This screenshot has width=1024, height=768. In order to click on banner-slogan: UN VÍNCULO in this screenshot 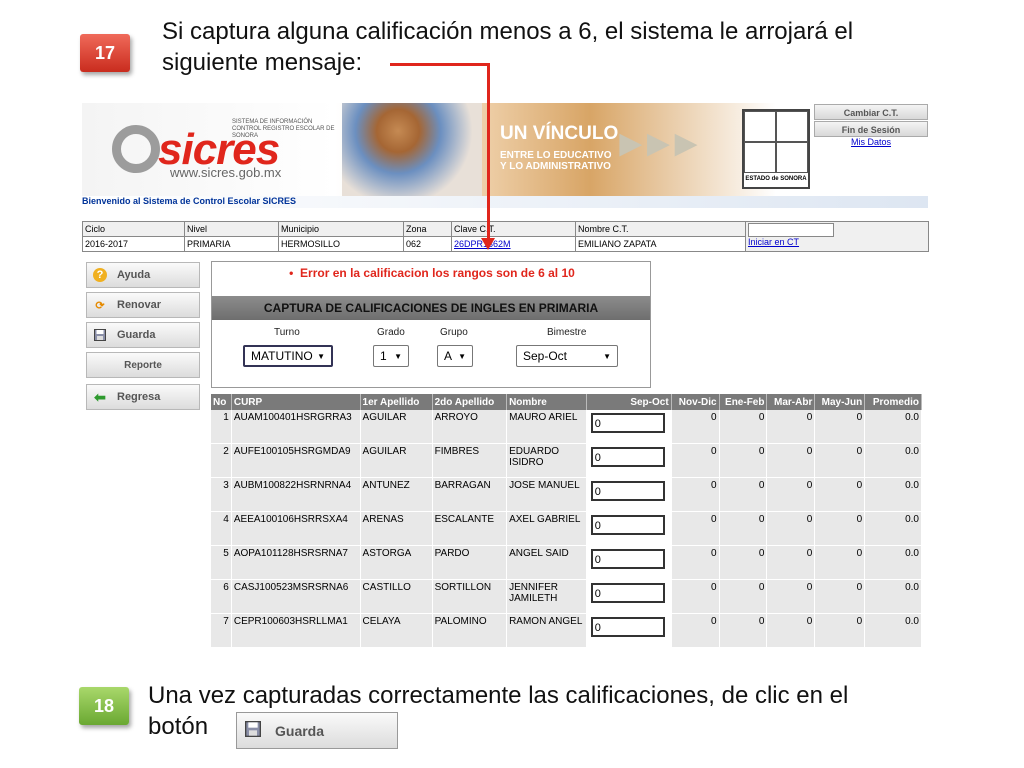, I will do `click(559, 133)`.